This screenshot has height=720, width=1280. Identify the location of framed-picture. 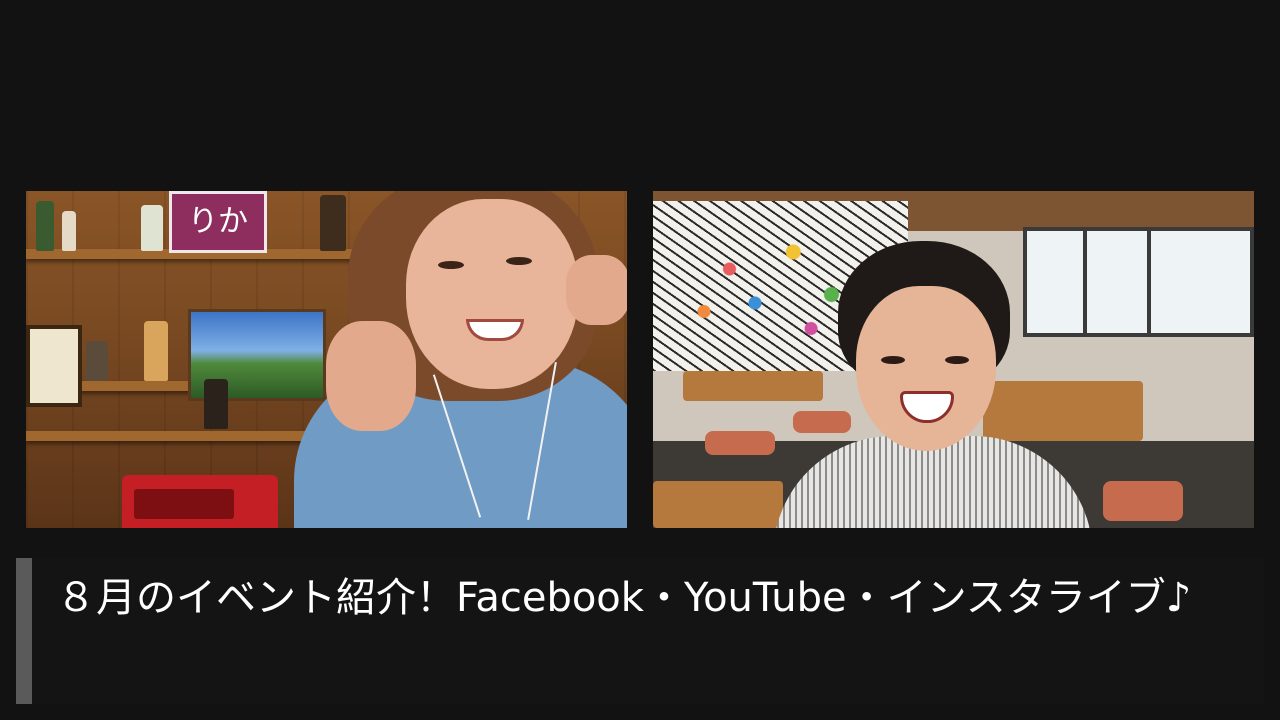
(54, 366).